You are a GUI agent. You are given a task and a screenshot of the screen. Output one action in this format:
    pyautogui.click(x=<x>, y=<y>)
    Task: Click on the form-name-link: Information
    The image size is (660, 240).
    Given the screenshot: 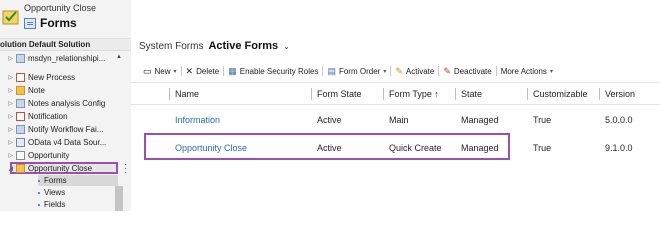 What is the action you would take?
    pyautogui.click(x=197, y=120)
    